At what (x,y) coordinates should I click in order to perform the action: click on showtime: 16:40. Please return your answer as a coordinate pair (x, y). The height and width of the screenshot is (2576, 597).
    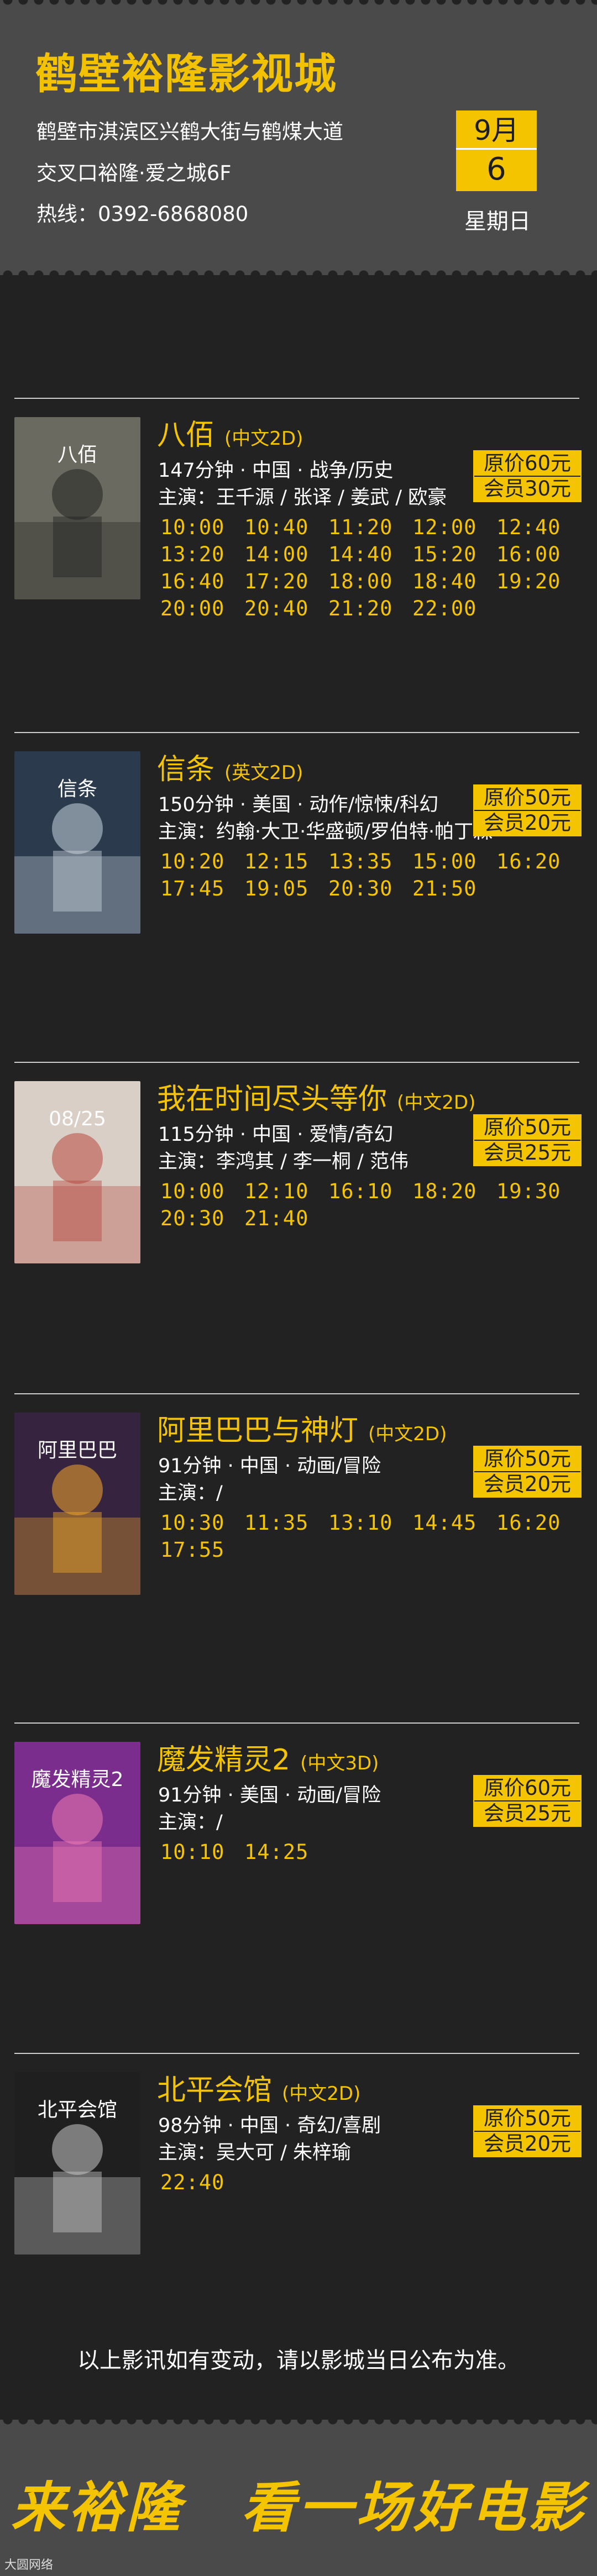
    Looking at the image, I should click on (202, 581).